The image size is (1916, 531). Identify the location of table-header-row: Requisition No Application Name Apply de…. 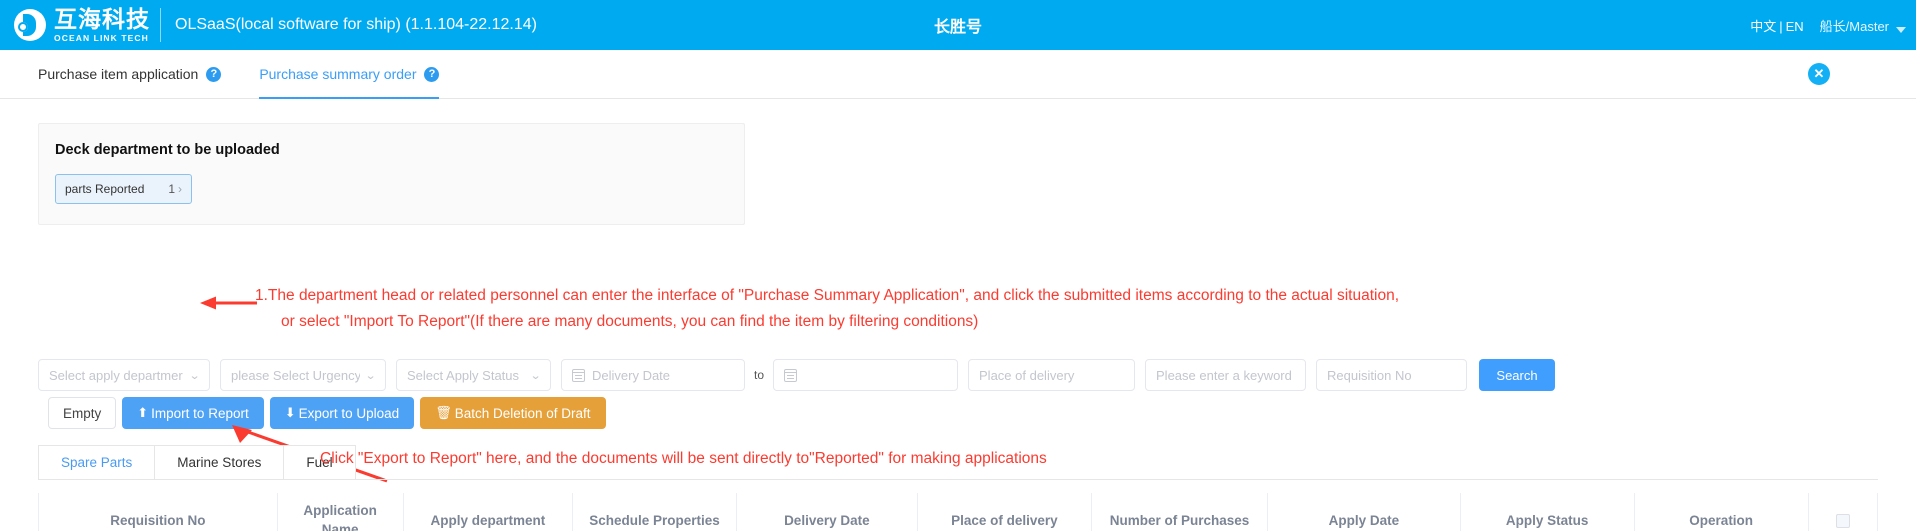
(958, 512).